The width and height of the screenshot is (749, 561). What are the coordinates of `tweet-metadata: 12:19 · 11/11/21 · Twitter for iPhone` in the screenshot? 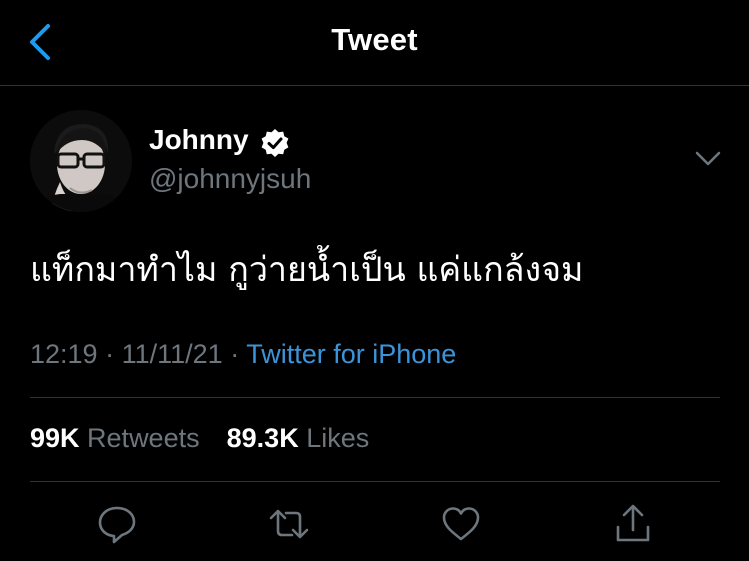 It's located at (243, 354).